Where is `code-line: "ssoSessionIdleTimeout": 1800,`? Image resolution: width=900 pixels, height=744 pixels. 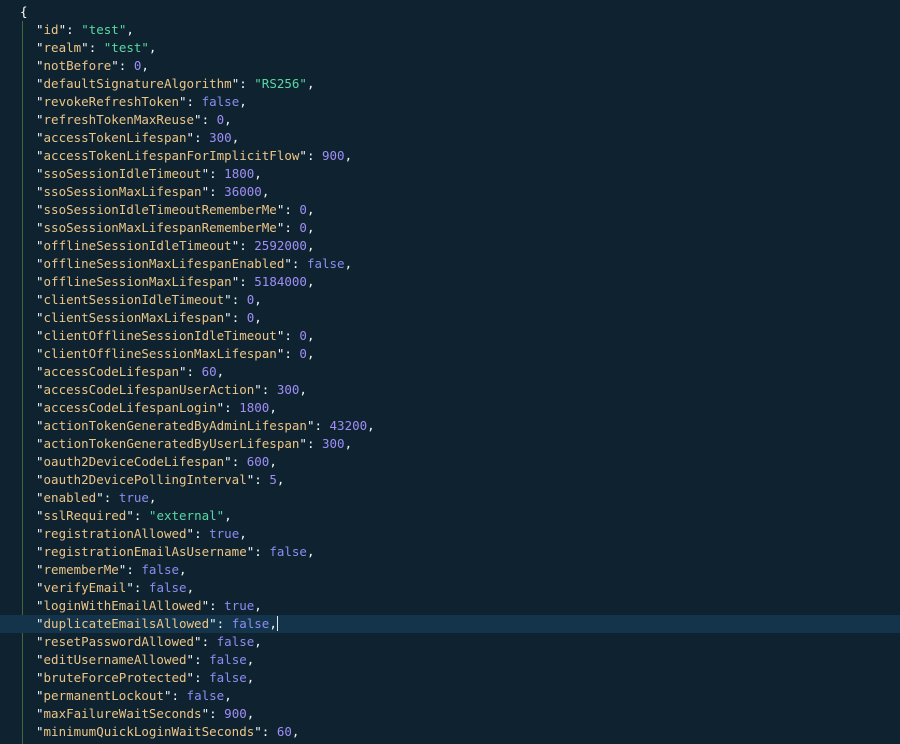
code-line: "ssoSessionIdleTimeout": 1800, is located at coordinates (450, 174).